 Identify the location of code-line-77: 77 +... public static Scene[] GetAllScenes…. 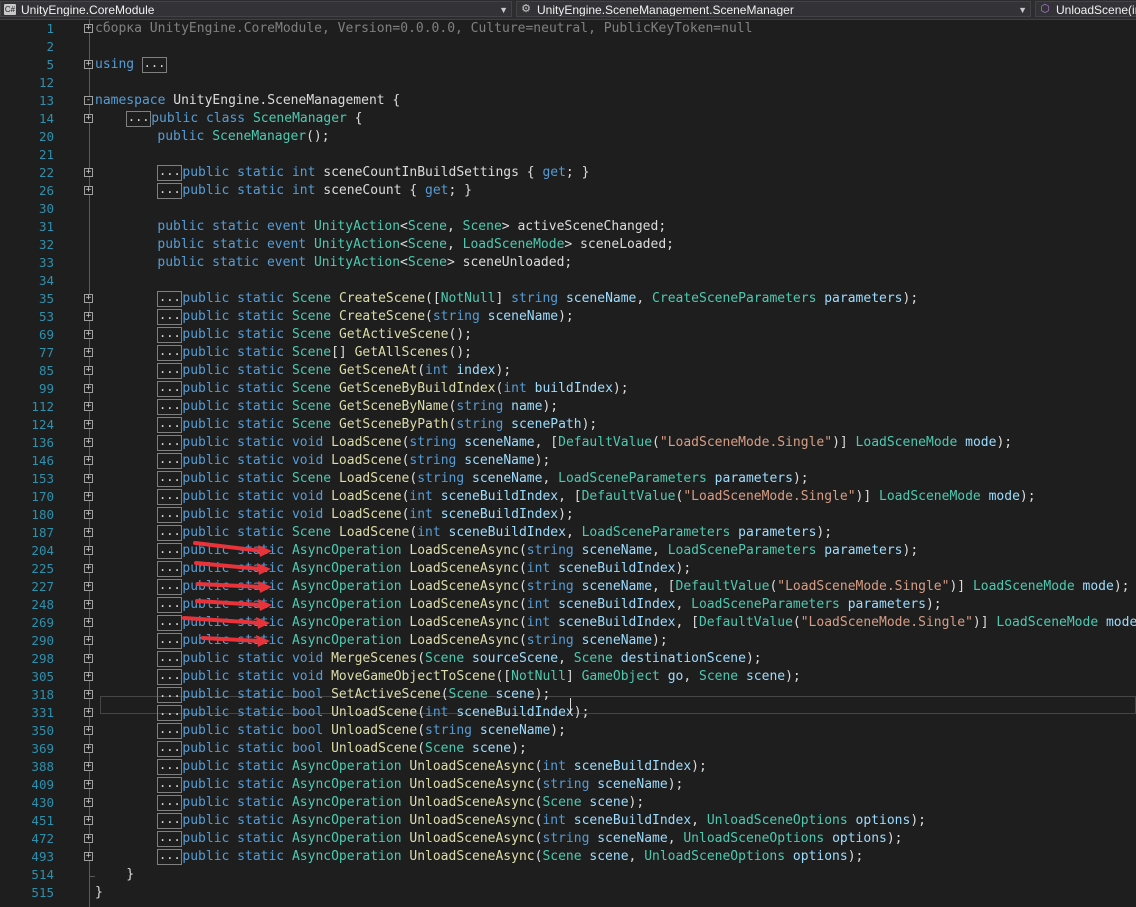
(568, 353).